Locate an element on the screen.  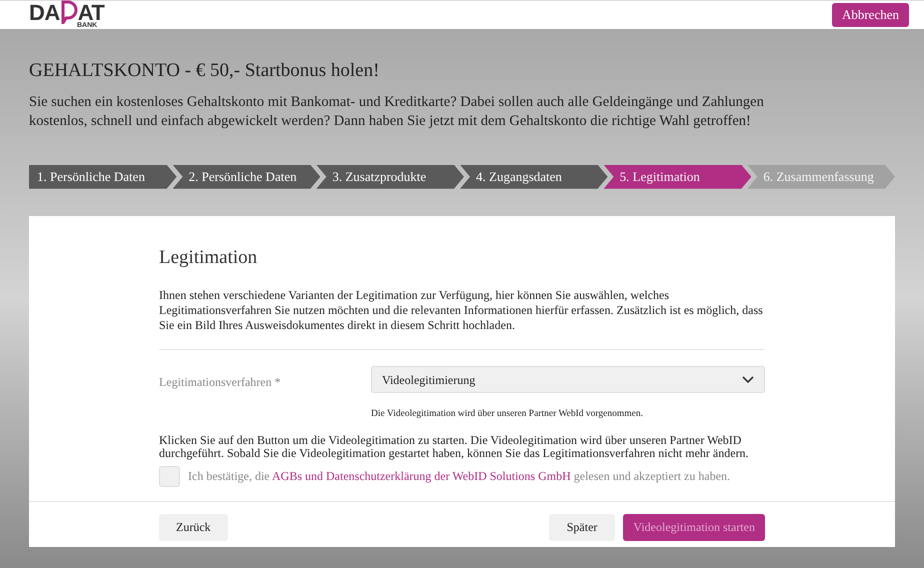
later-button: Später is located at coordinates (582, 527).